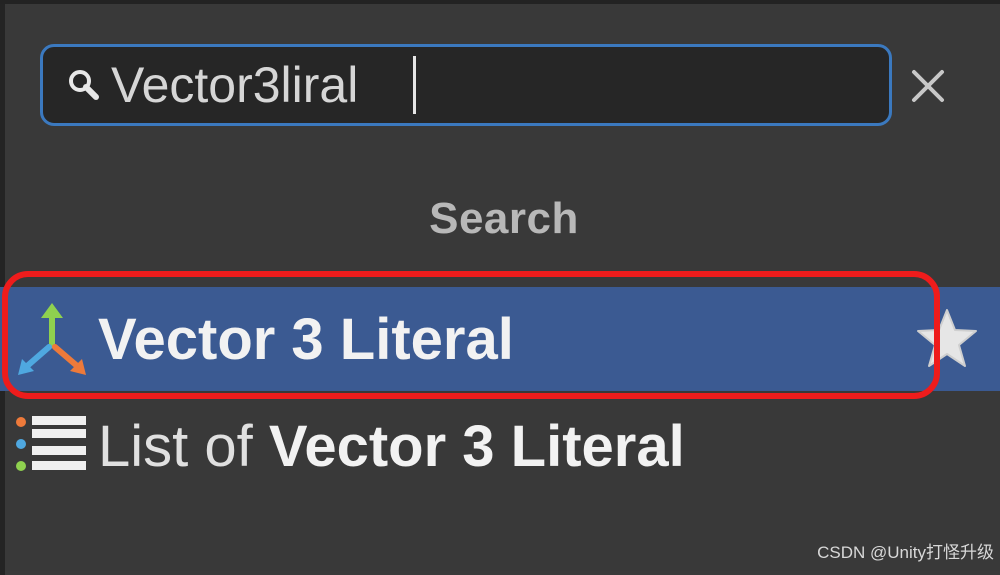  What do you see at coordinates (466, 85) in the screenshot?
I see `search-box` at bounding box center [466, 85].